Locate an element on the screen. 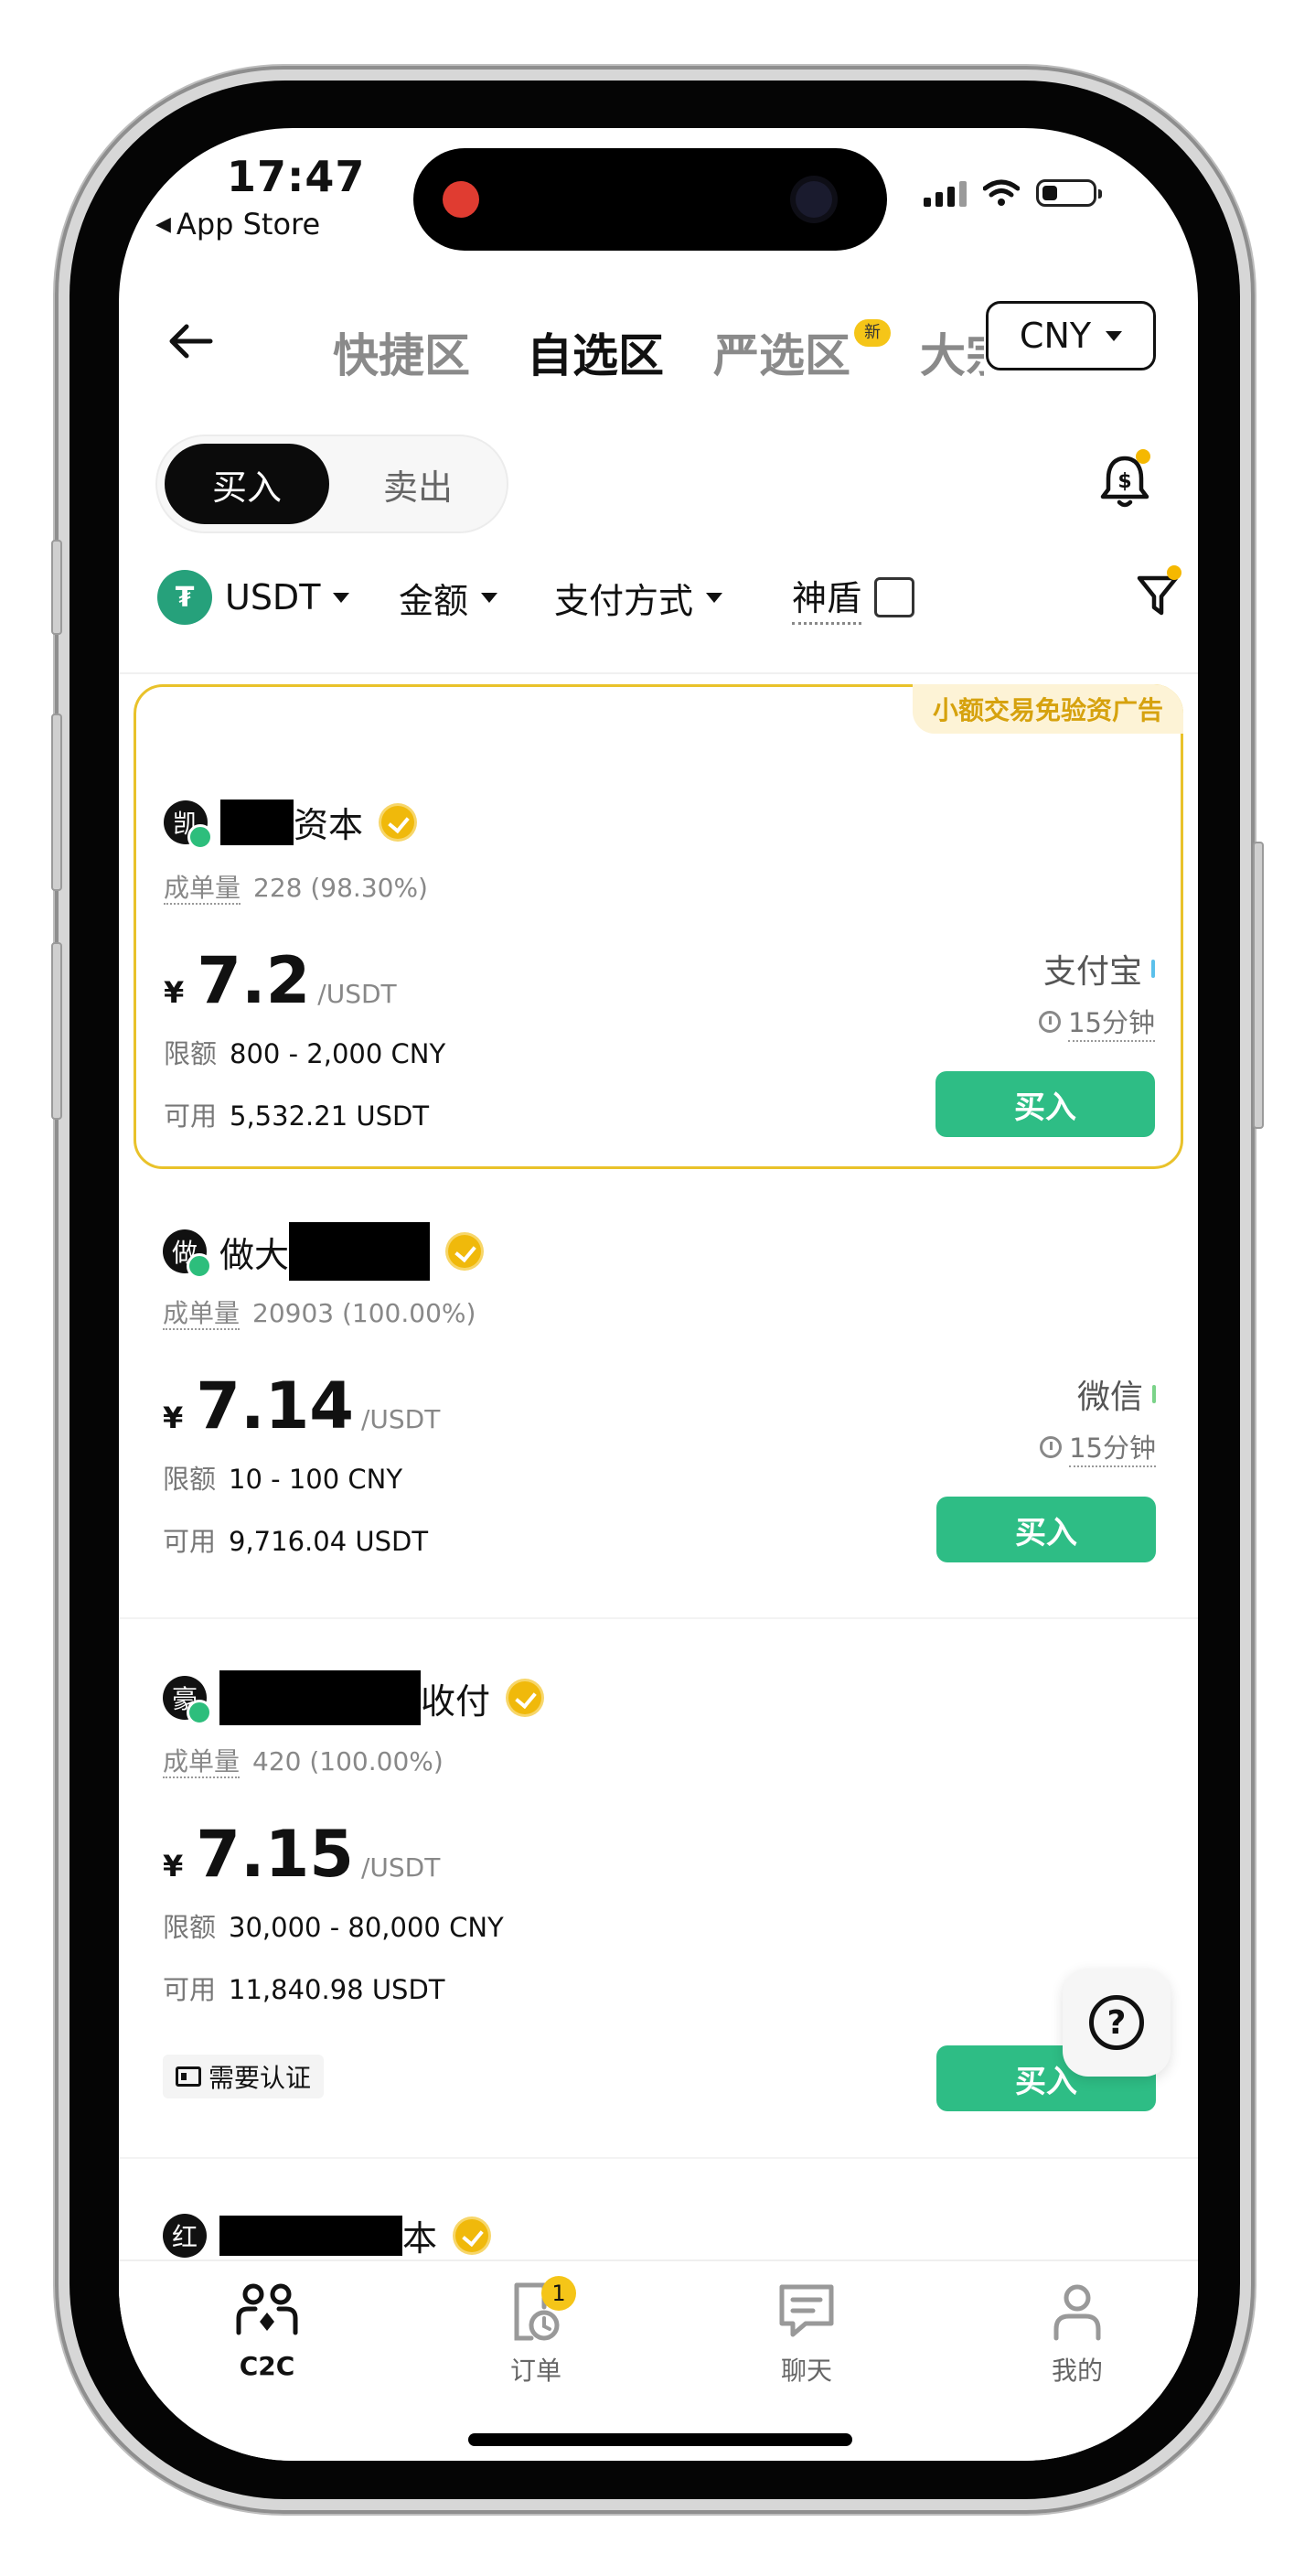  merchant-name: 做 做大 is located at coordinates (322, 1251).